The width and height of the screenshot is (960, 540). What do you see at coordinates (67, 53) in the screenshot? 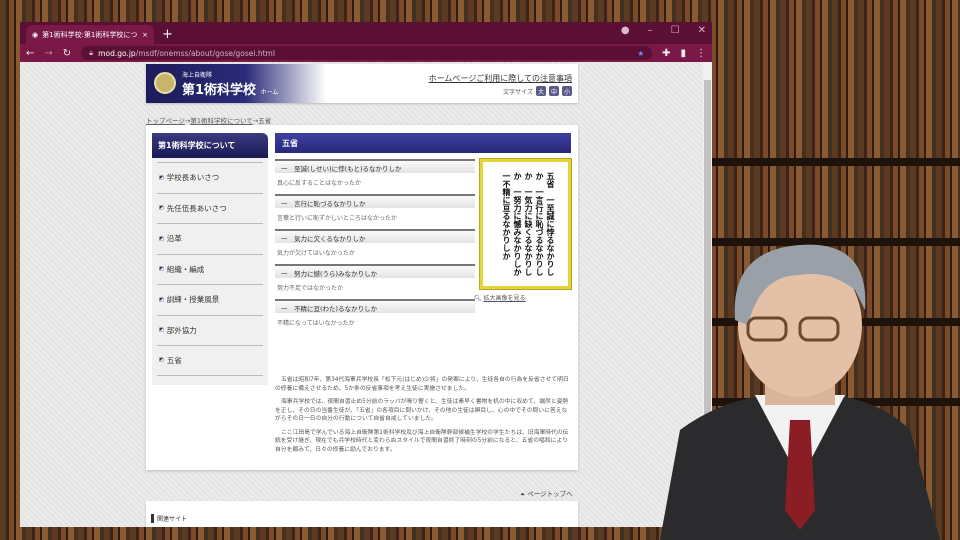
I see `reload-icon: ↻` at bounding box center [67, 53].